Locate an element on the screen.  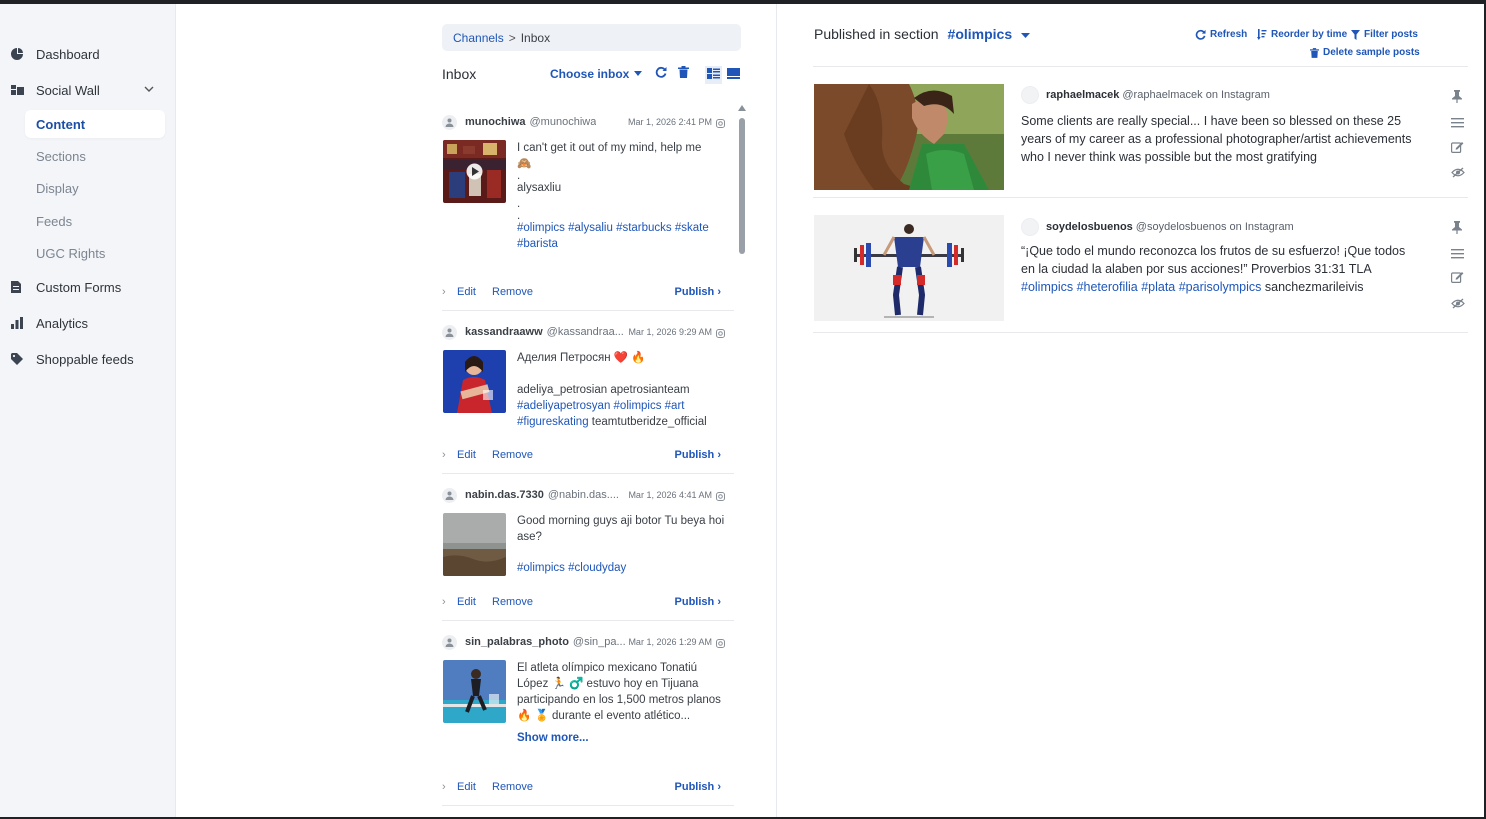
post-text-tail: teamtutberidze_official is located at coordinates (647, 422).